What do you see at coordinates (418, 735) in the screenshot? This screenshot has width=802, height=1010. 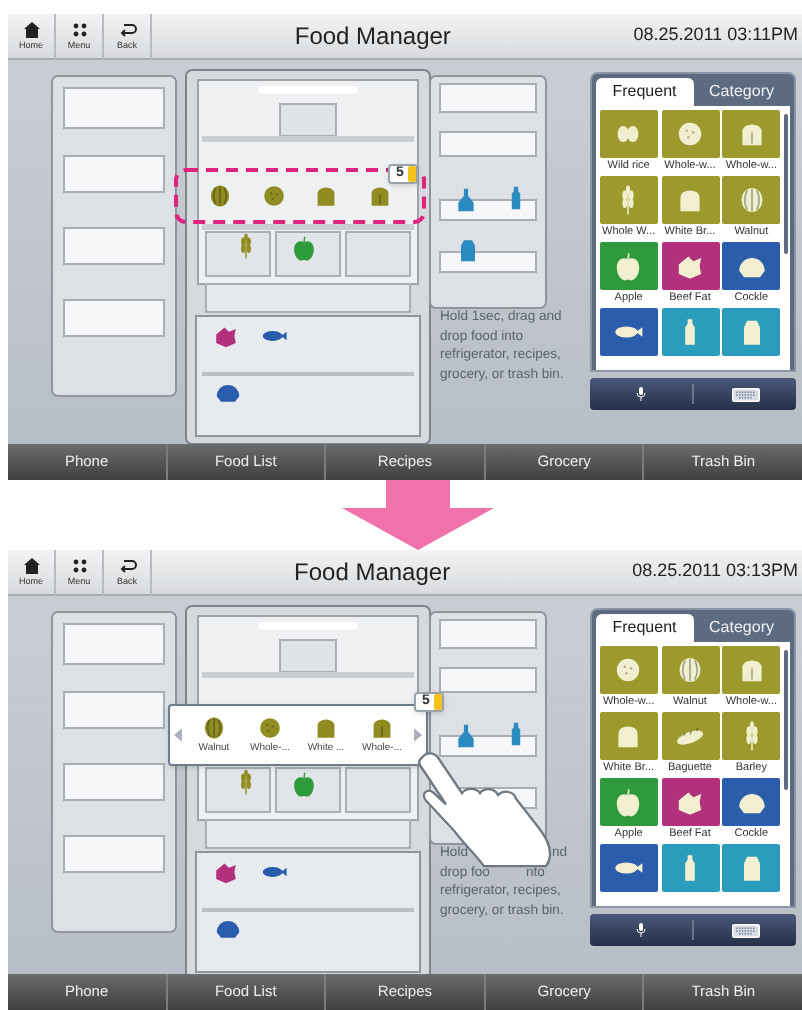 I see `right-arrow-icon` at bounding box center [418, 735].